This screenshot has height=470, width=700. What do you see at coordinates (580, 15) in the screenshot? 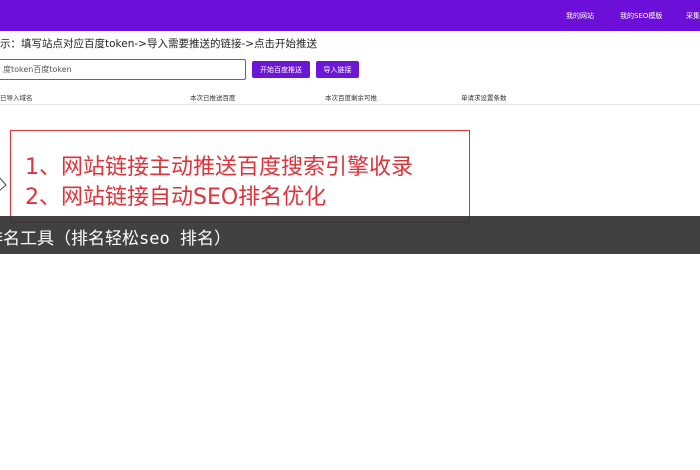
I see `nav-my-sites: 我的网站` at bounding box center [580, 15].